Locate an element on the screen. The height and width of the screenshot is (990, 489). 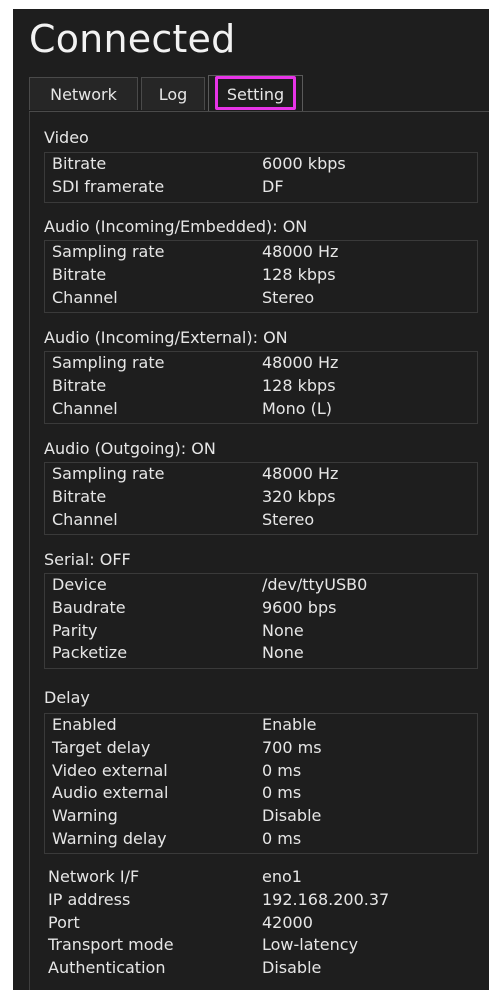
network-row-port: Port 42000 is located at coordinates (257, 923).